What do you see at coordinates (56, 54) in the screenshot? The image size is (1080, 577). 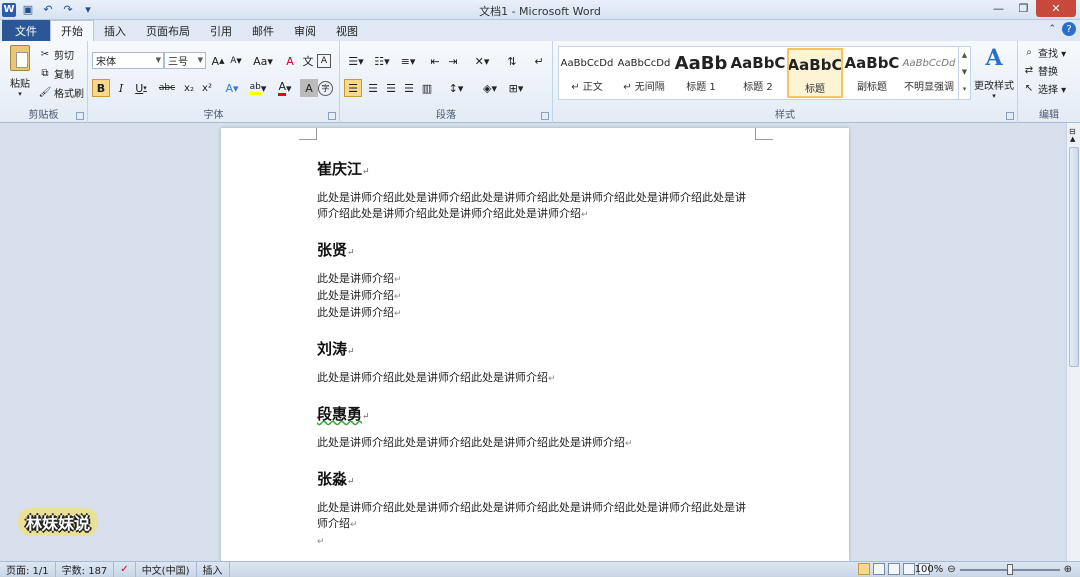 I see `cut-button: ✂ 剪切` at bounding box center [56, 54].